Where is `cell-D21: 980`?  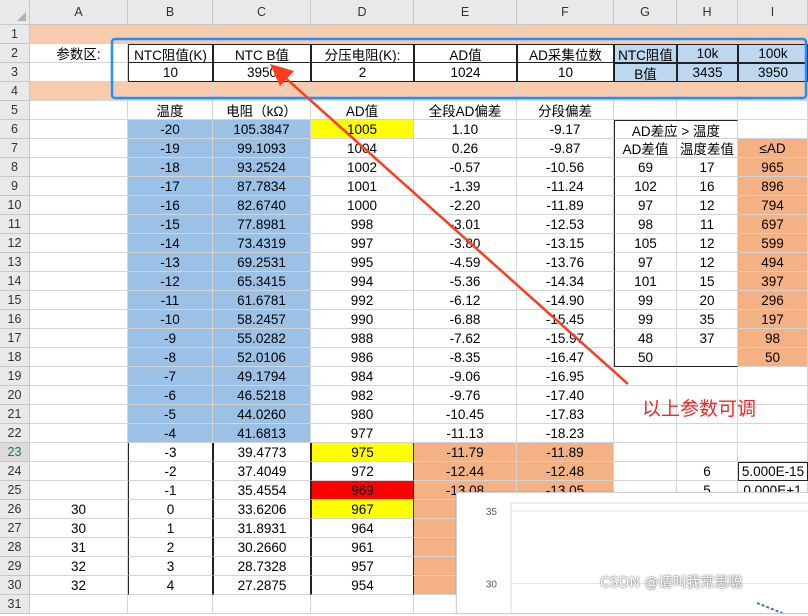 cell-D21: 980 is located at coordinates (362, 414).